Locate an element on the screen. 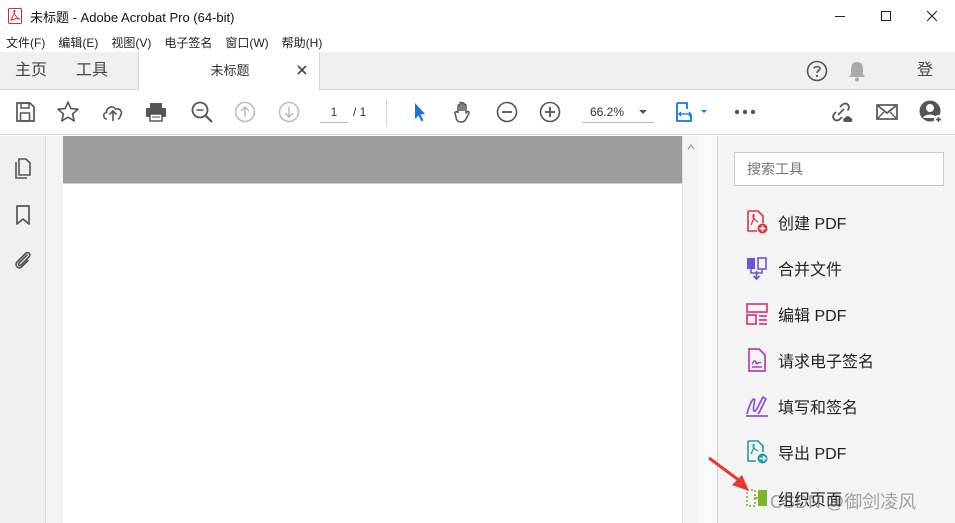  chevron-down-icon is located at coordinates (643, 112).